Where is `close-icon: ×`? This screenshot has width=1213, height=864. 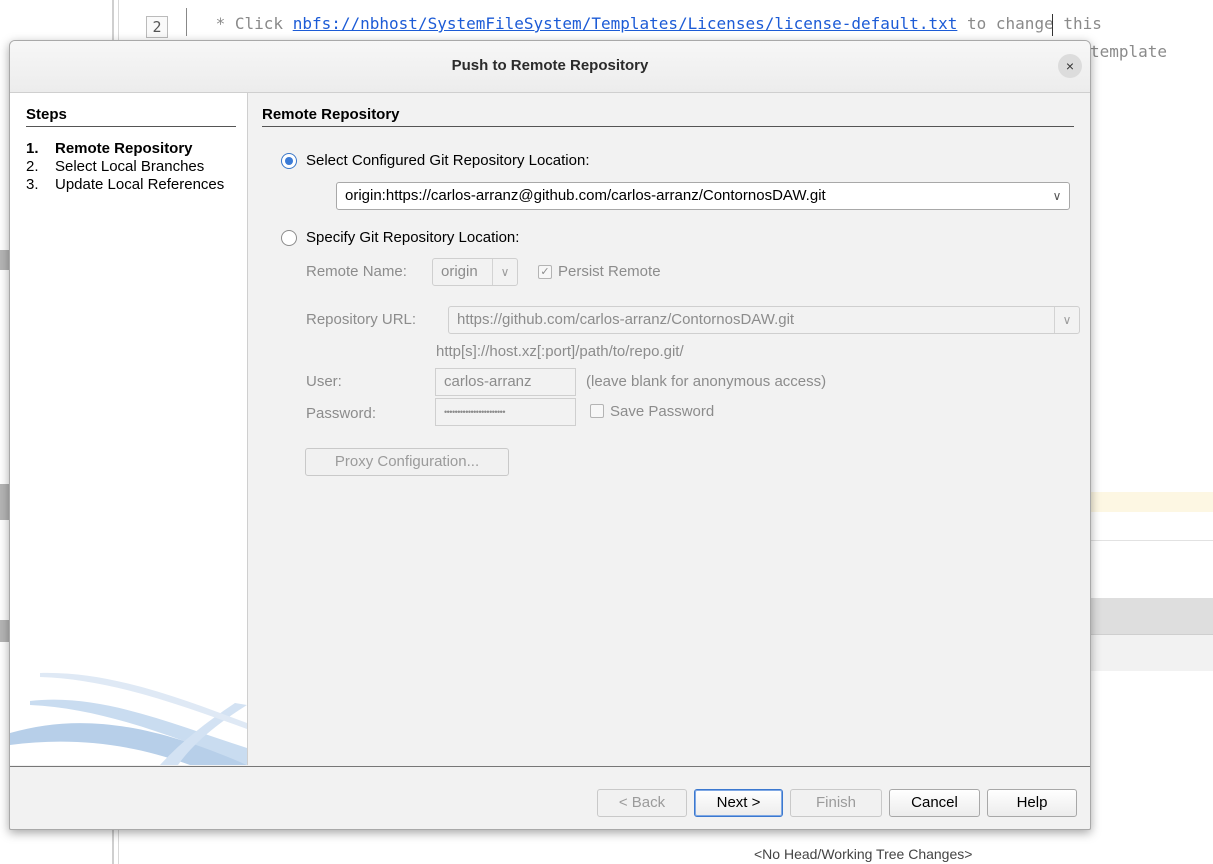
close-icon: × is located at coordinates (1070, 66).